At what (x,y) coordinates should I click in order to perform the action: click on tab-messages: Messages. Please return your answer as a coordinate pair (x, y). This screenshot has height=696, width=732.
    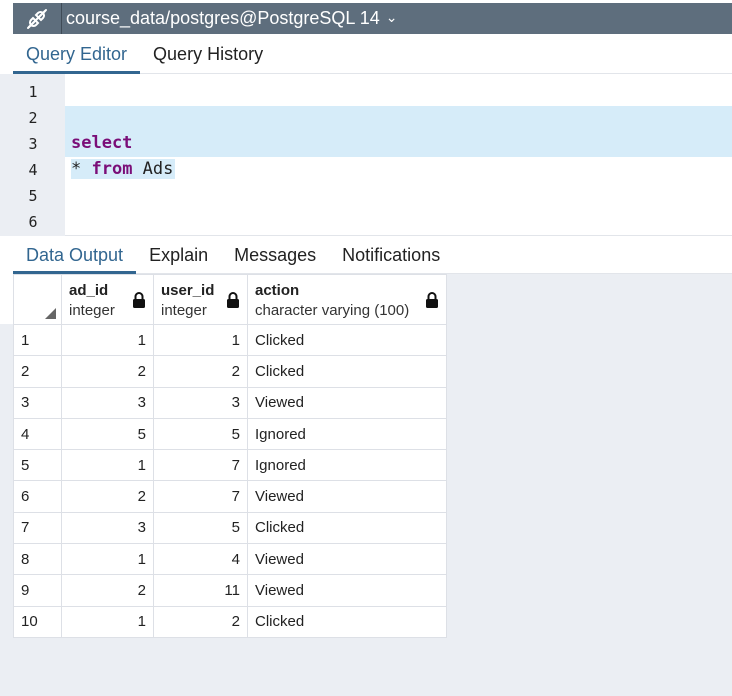
    Looking at the image, I should click on (275, 255).